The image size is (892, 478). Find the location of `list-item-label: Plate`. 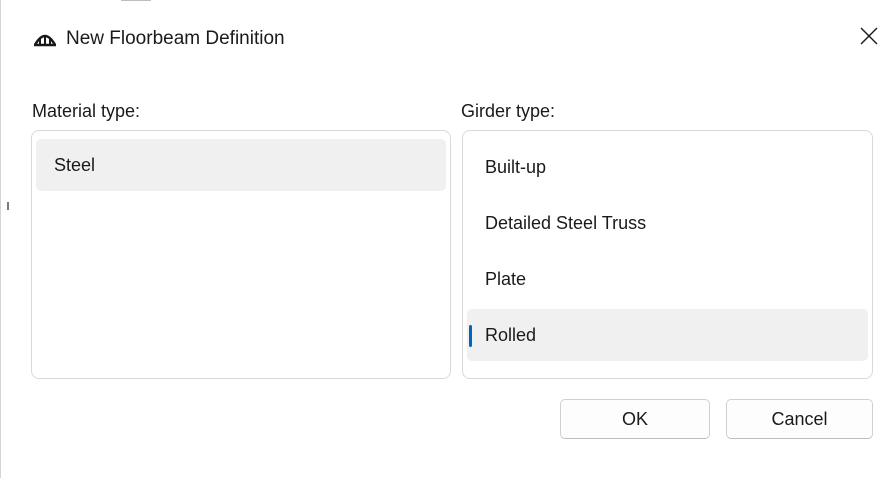

list-item-label: Plate is located at coordinates (506, 279).